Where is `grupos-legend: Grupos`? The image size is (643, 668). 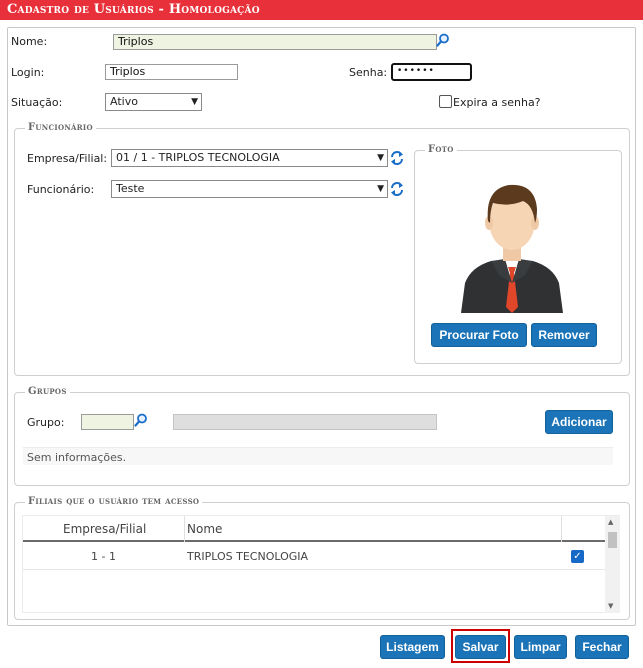
grupos-legend: Grupos is located at coordinates (47, 392).